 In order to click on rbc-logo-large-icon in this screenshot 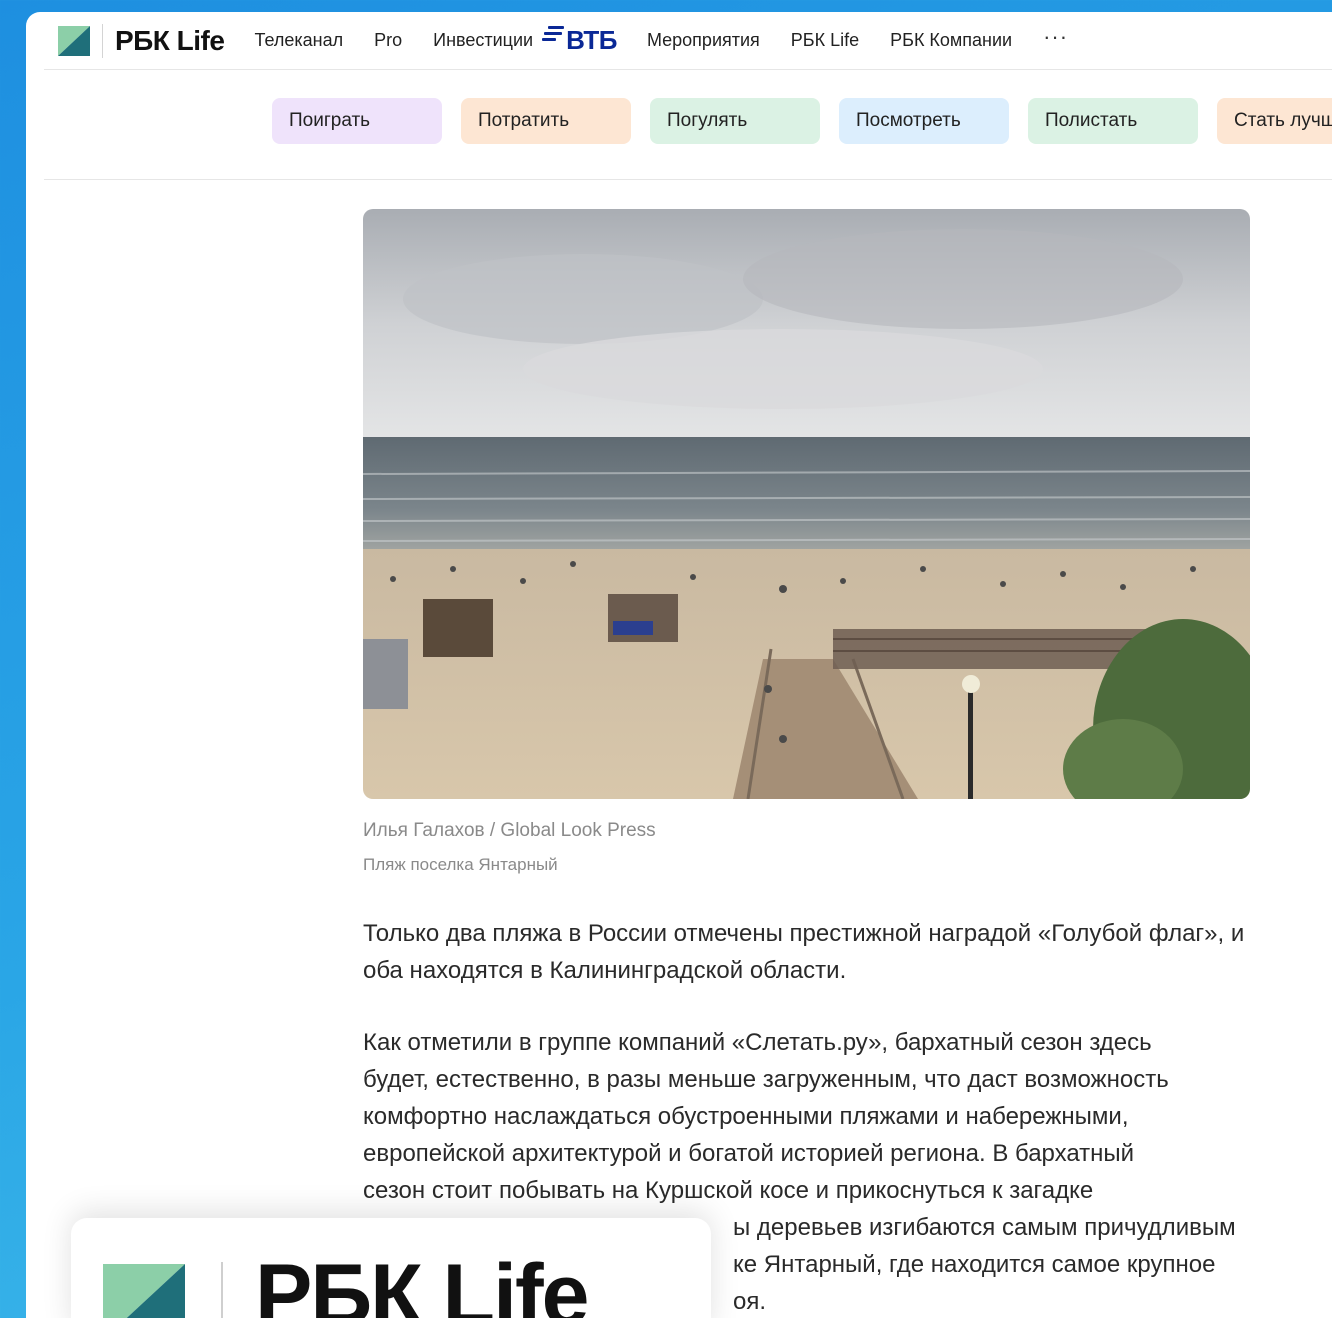, I will do `click(144, 1291)`.